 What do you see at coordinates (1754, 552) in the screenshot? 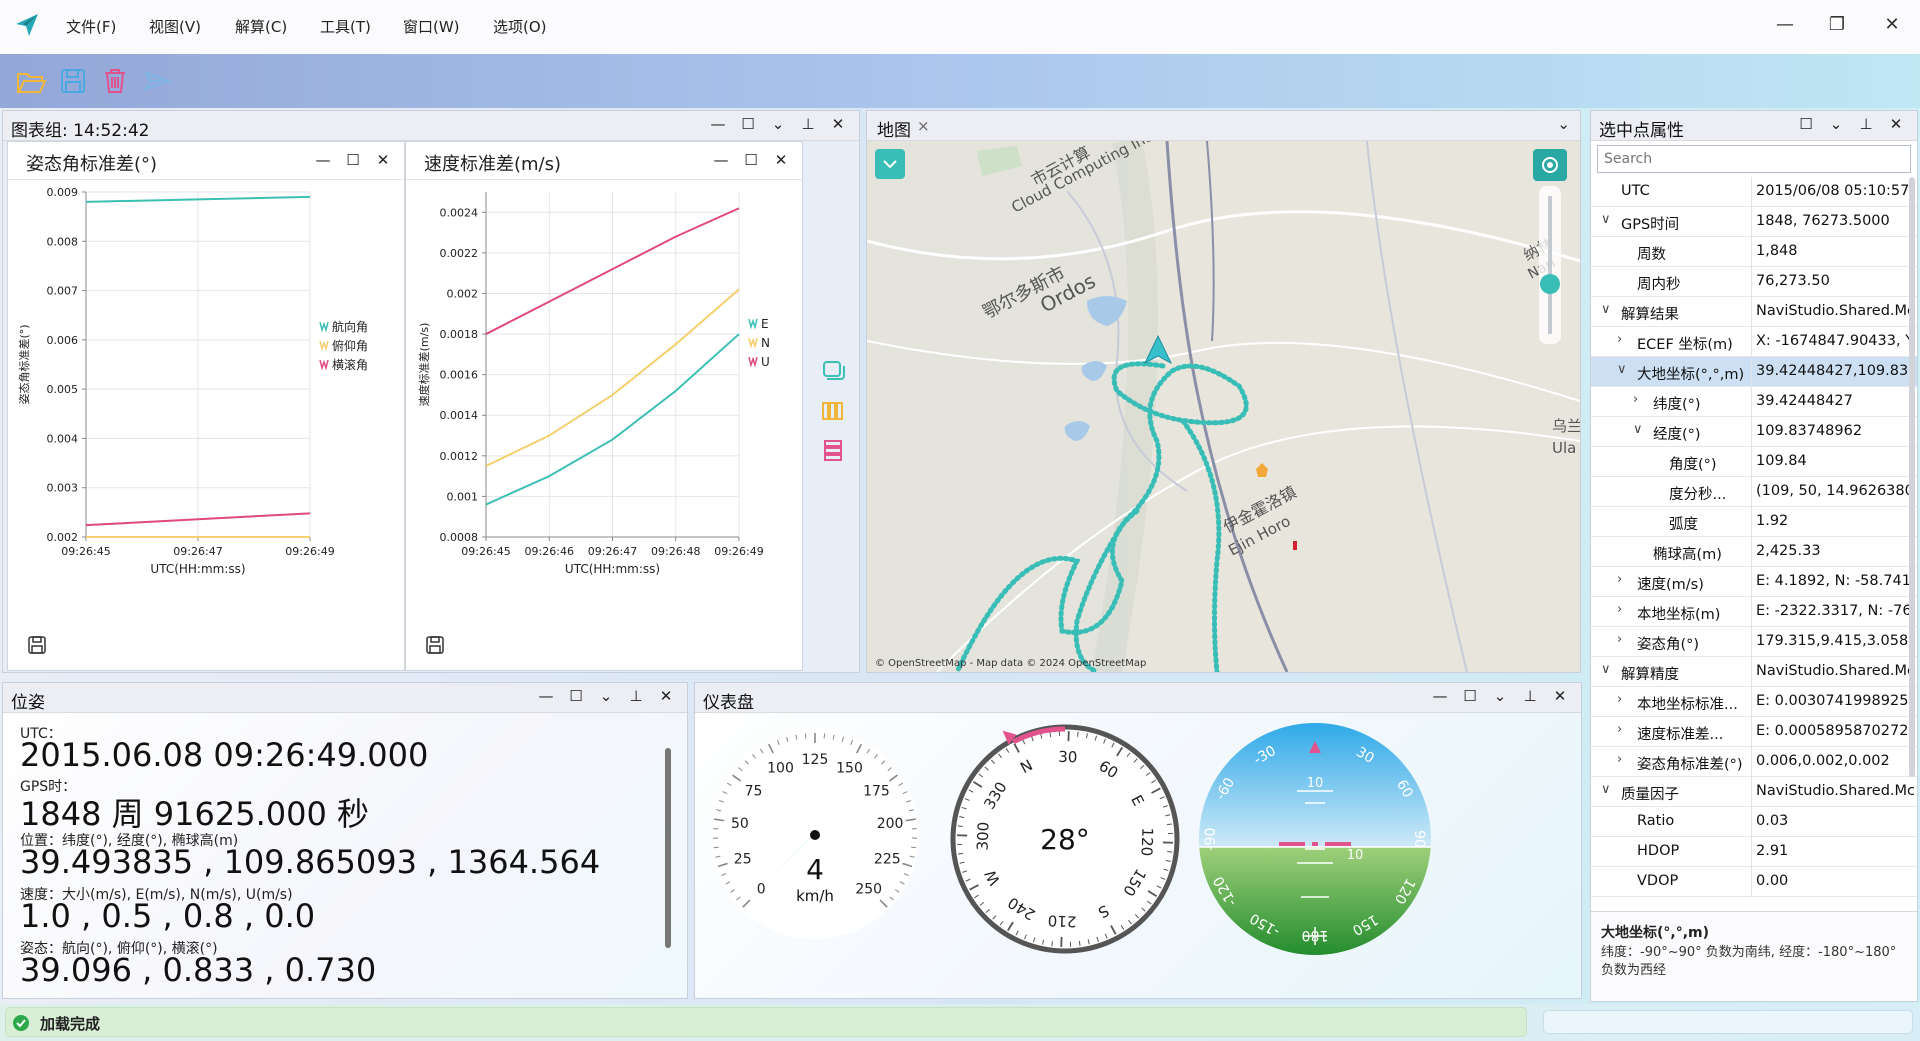
I see `property-row: 椭球高(m) 2,425.33` at bounding box center [1754, 552].